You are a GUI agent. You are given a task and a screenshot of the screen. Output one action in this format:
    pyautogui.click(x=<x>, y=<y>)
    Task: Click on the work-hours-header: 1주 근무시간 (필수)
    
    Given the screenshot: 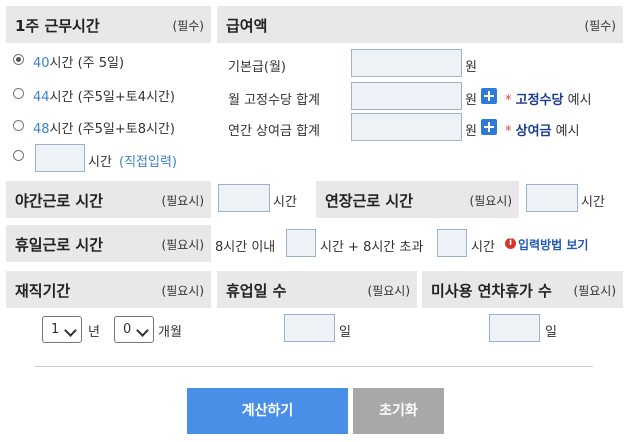 What is the action you would take?
    pyautogui.click(x=108, y=24)
    